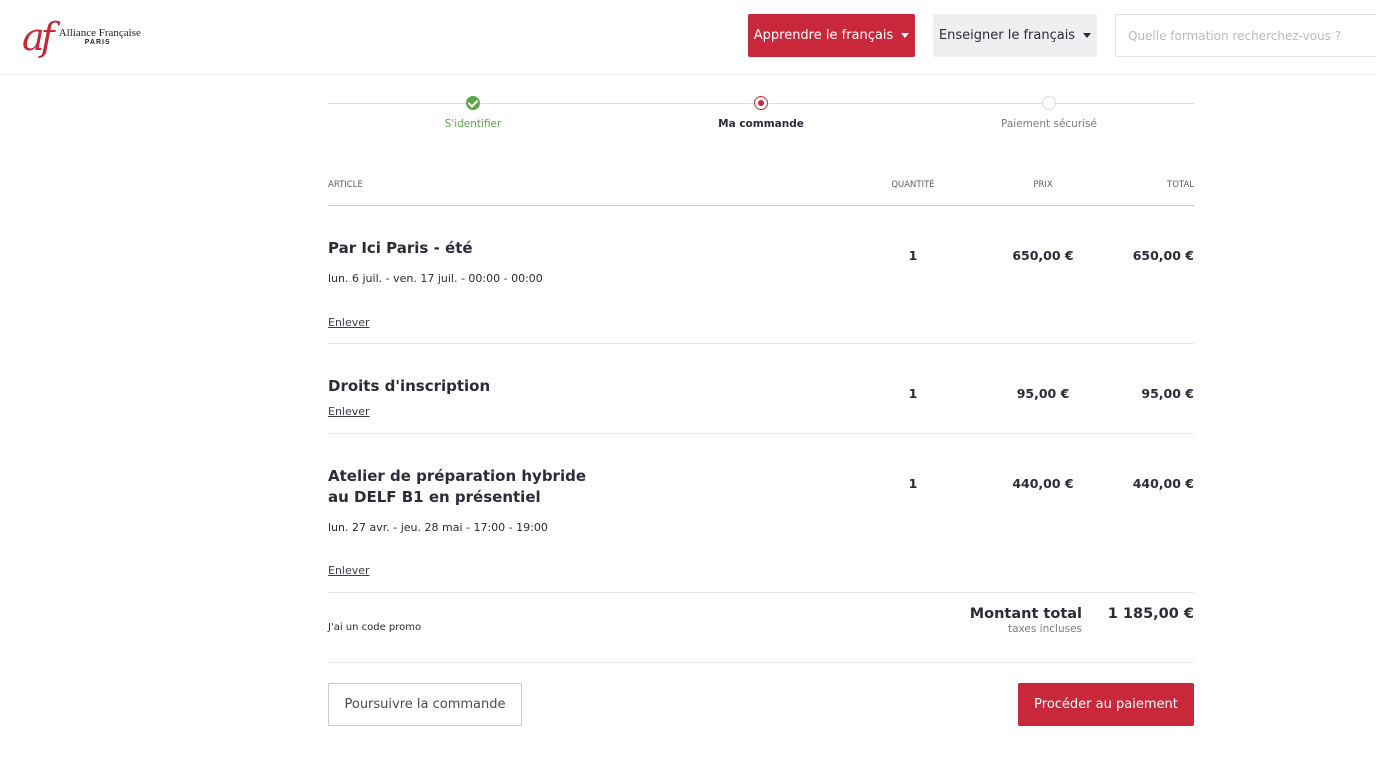 The image size is (1376, 768). What do you see at coordinates (1043, 483) in the screenshot?
I see `item-price: 440,00 €` at bounding box center [1043, 483].